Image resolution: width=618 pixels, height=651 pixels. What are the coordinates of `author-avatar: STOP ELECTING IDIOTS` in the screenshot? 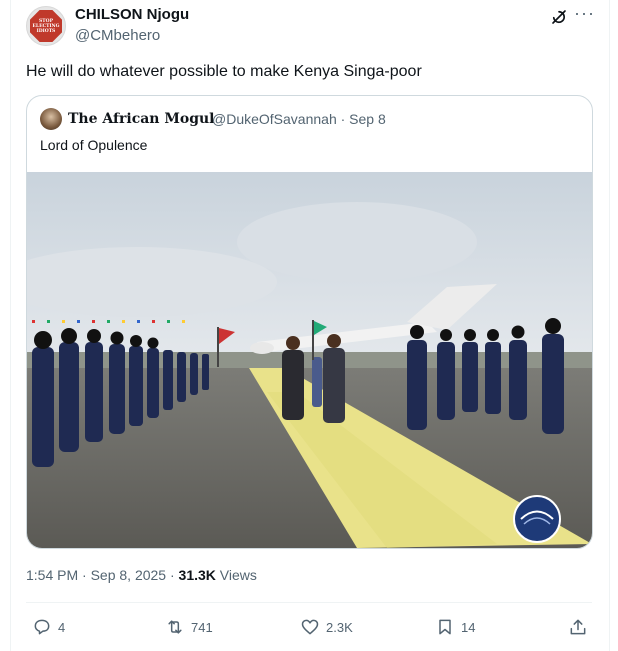 It's located at (46, 26).